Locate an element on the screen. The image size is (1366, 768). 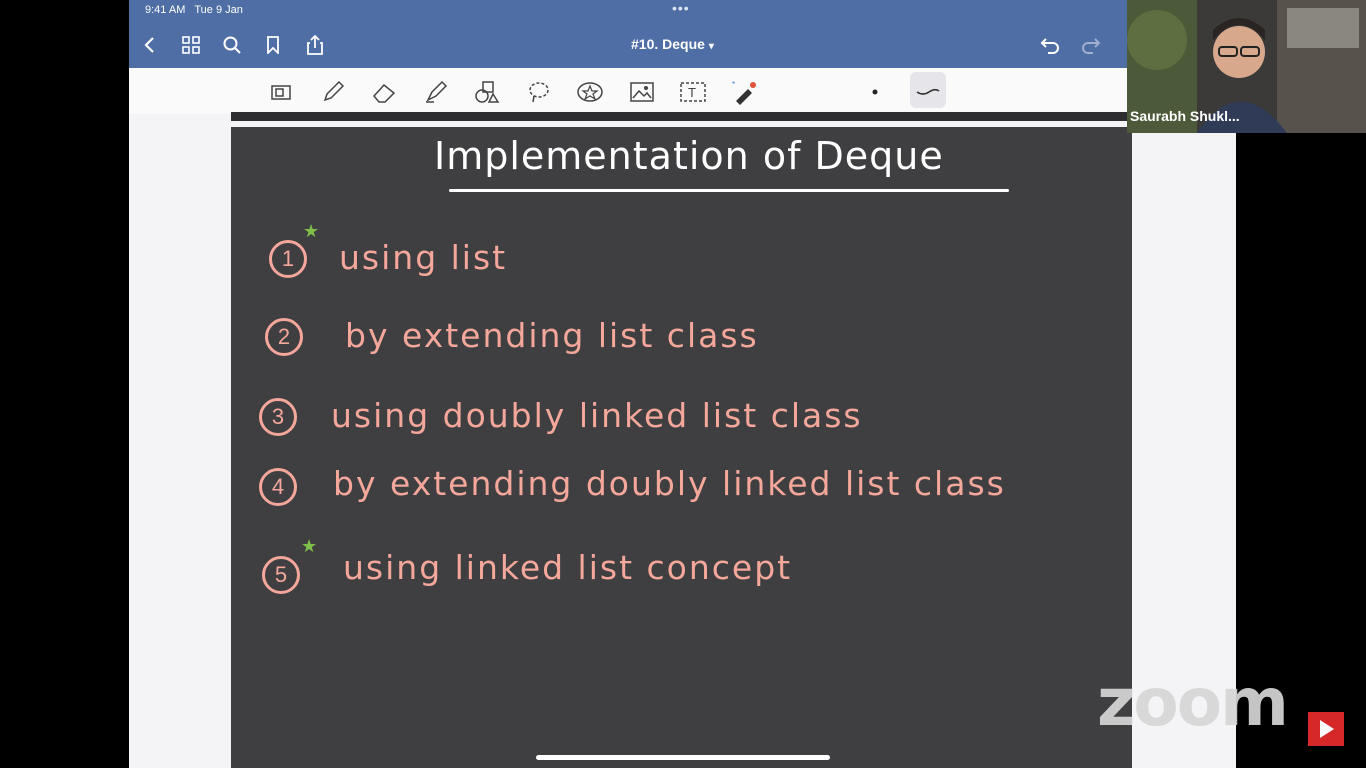
zoom-logo: zoom is located at coordinates (1193, 702).